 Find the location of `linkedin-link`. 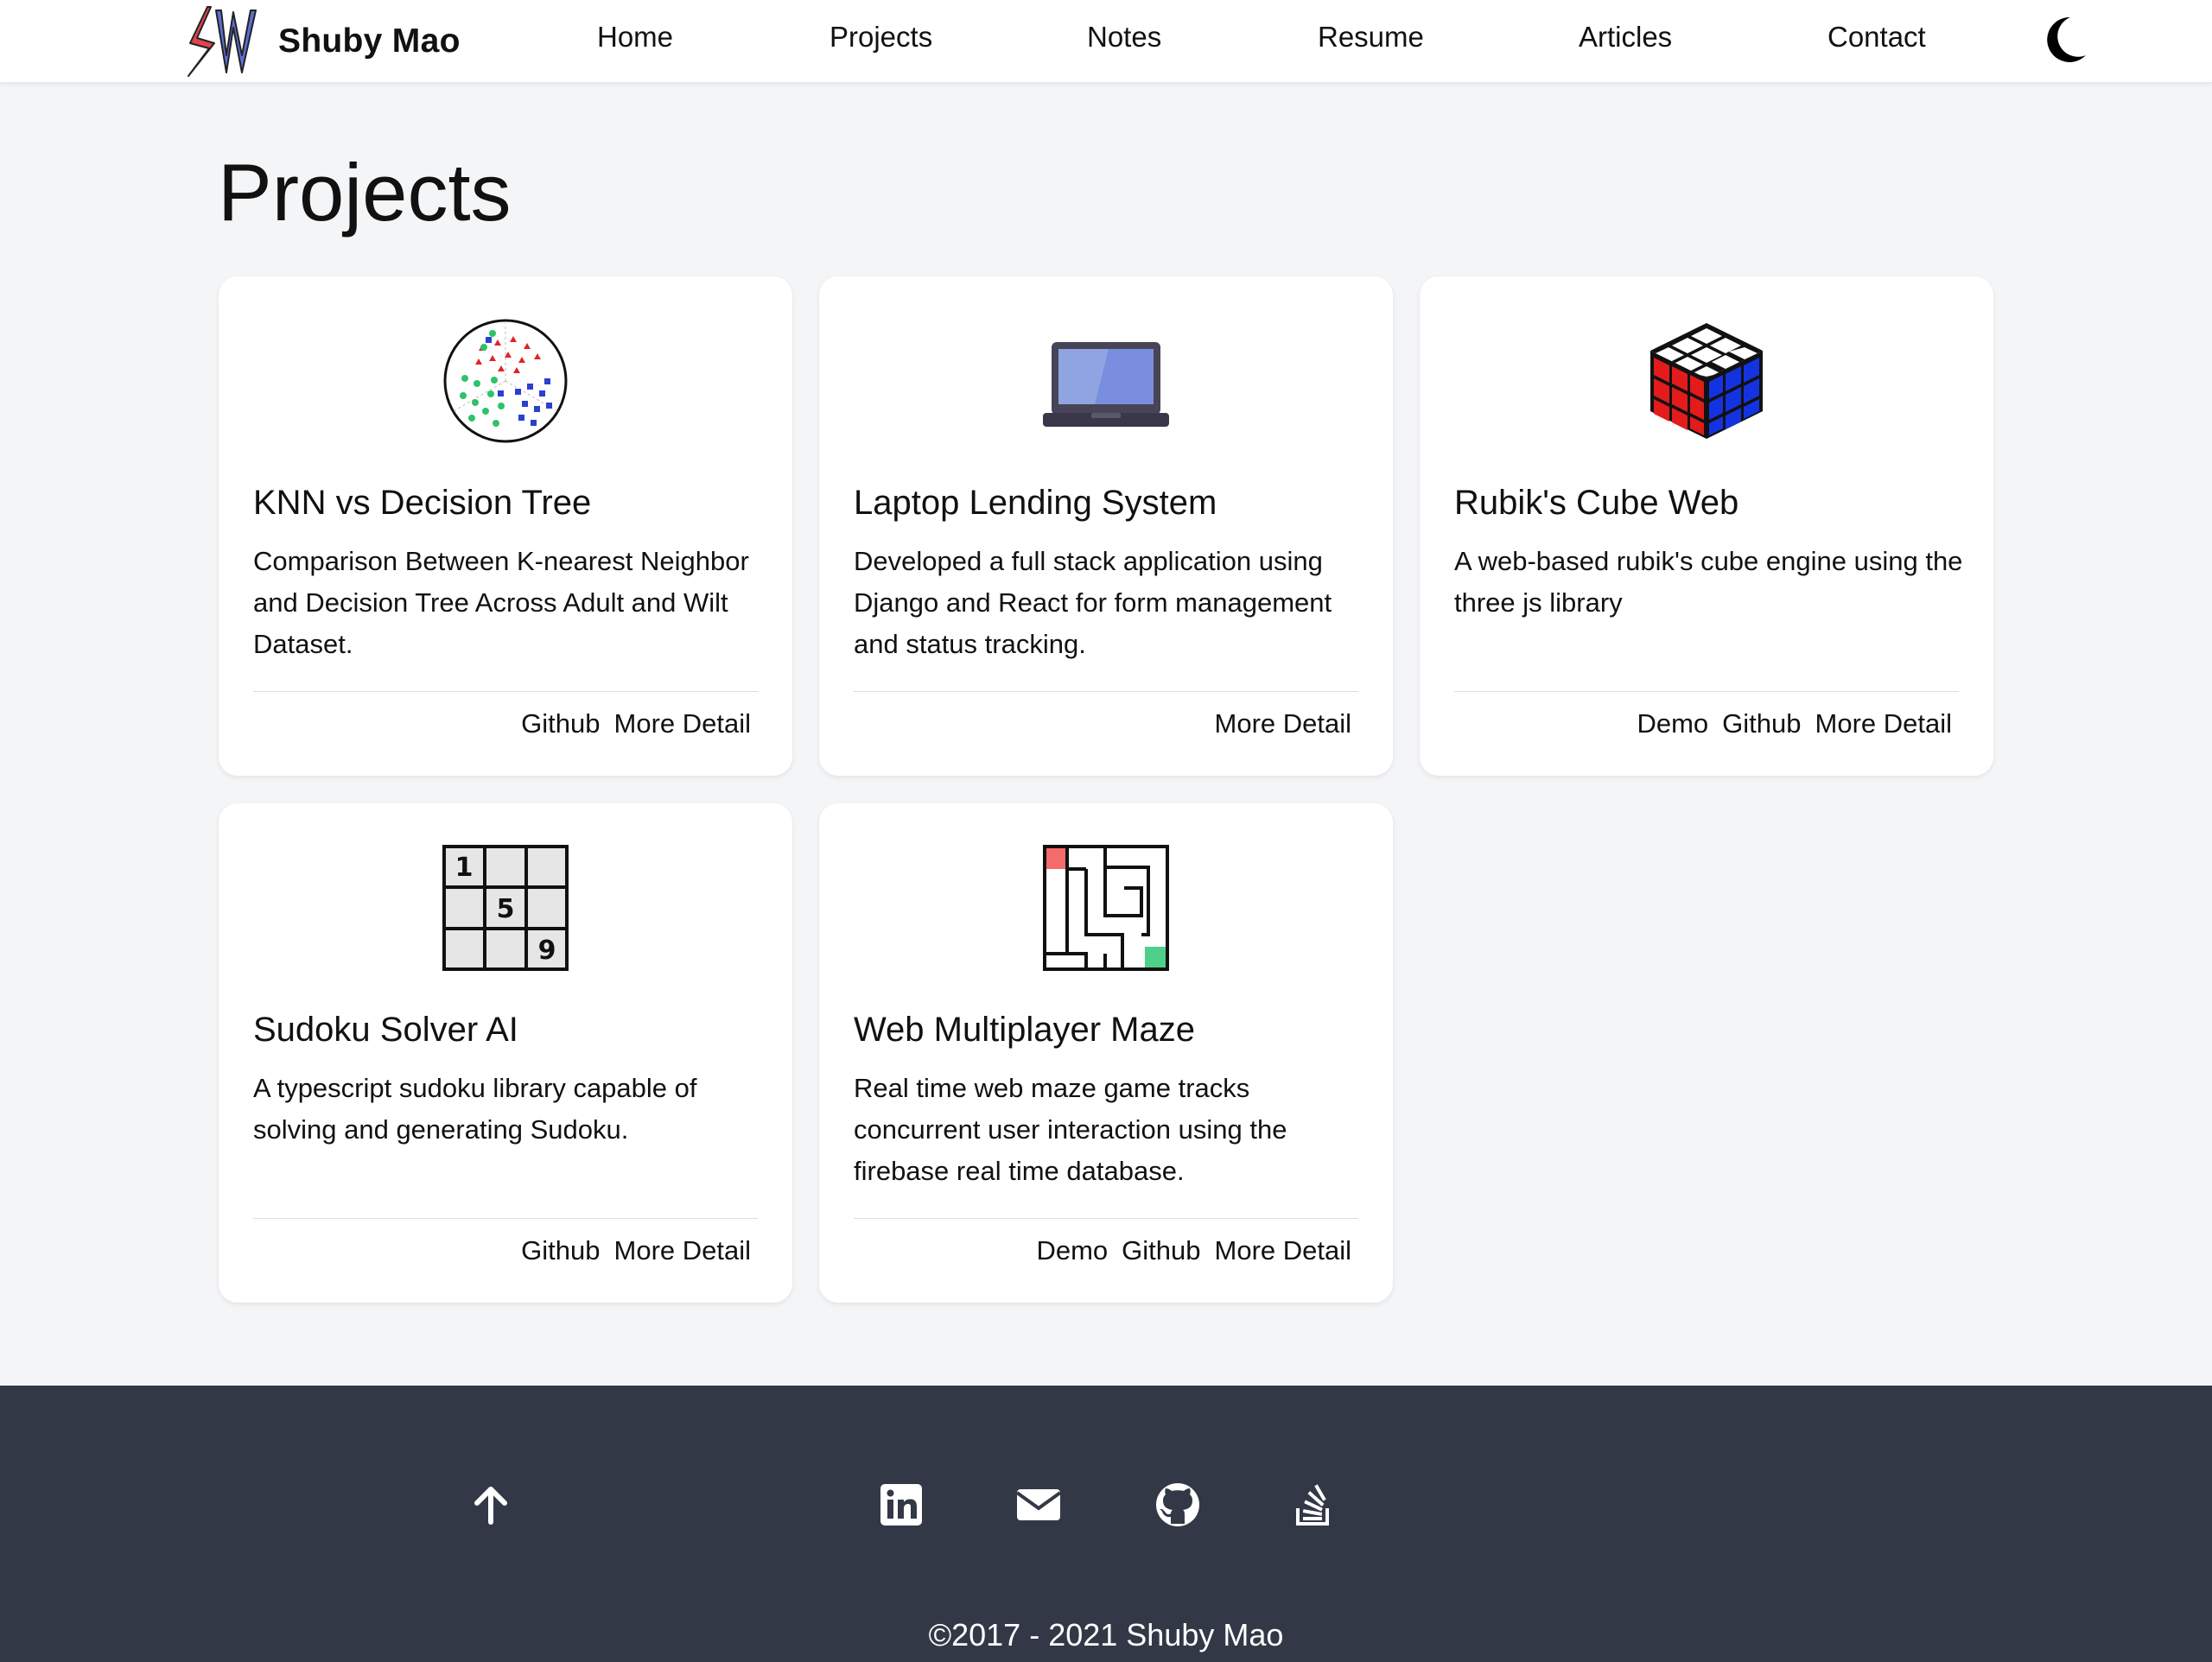

linkedin-link is located at coordinates (901, 1505).